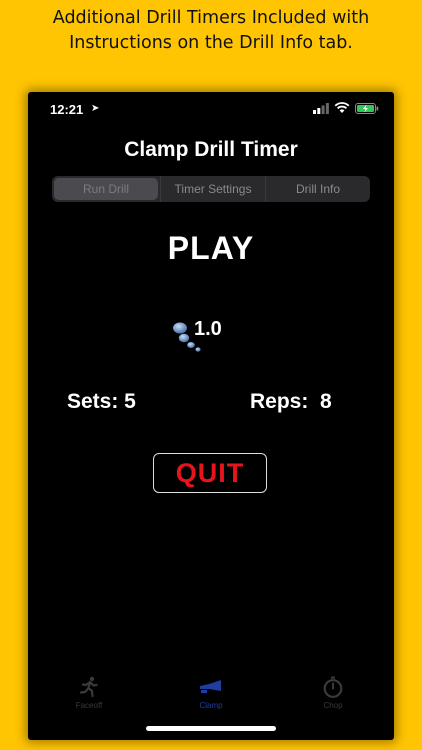 This screenshot has width=422, height=750. I want to click on tab-bar: Faceoff Clamp Chop, so click(211, 695).